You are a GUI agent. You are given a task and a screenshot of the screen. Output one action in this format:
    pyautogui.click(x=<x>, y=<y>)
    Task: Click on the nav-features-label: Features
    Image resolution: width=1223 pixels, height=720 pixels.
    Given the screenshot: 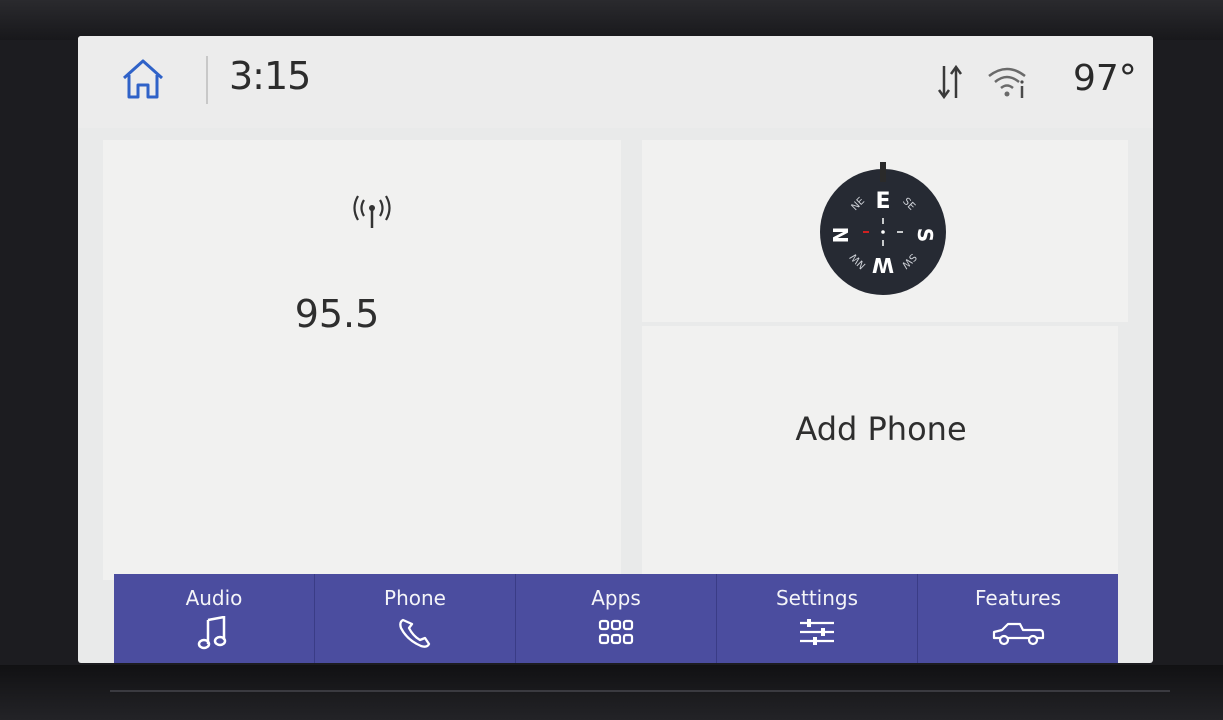 What is the action you would take?
    pyautogui.click(x=1018, y=598)
    